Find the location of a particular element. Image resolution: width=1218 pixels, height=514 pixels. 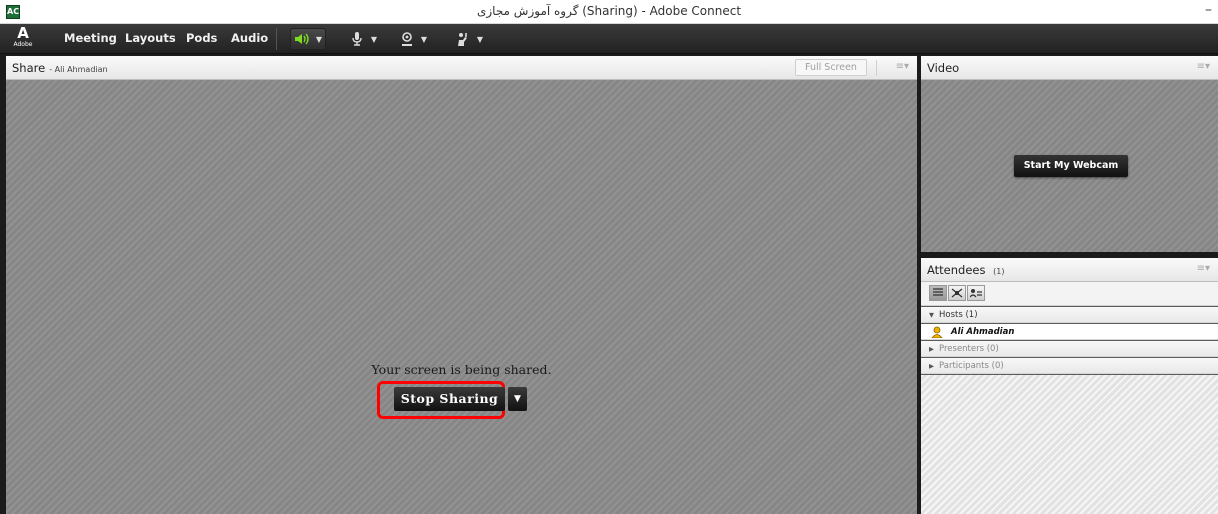

microphone-button: ▼ is located at coordinates (363, 39).